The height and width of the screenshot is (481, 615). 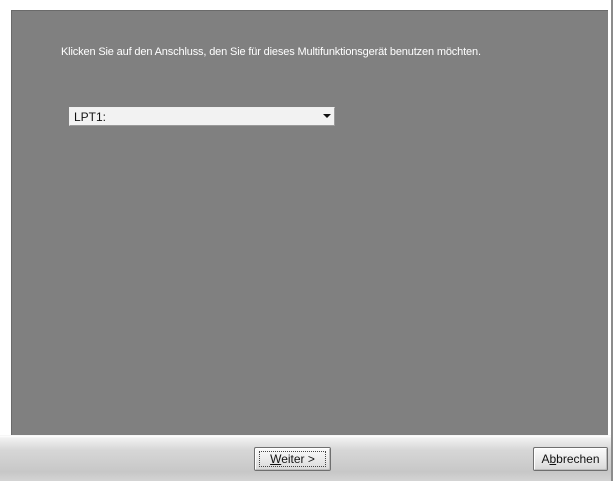 What do you see at coordinates (276, 459) in the screenshot?
I see `next-button-mnemonic: W` at bounding box center [276, 459].